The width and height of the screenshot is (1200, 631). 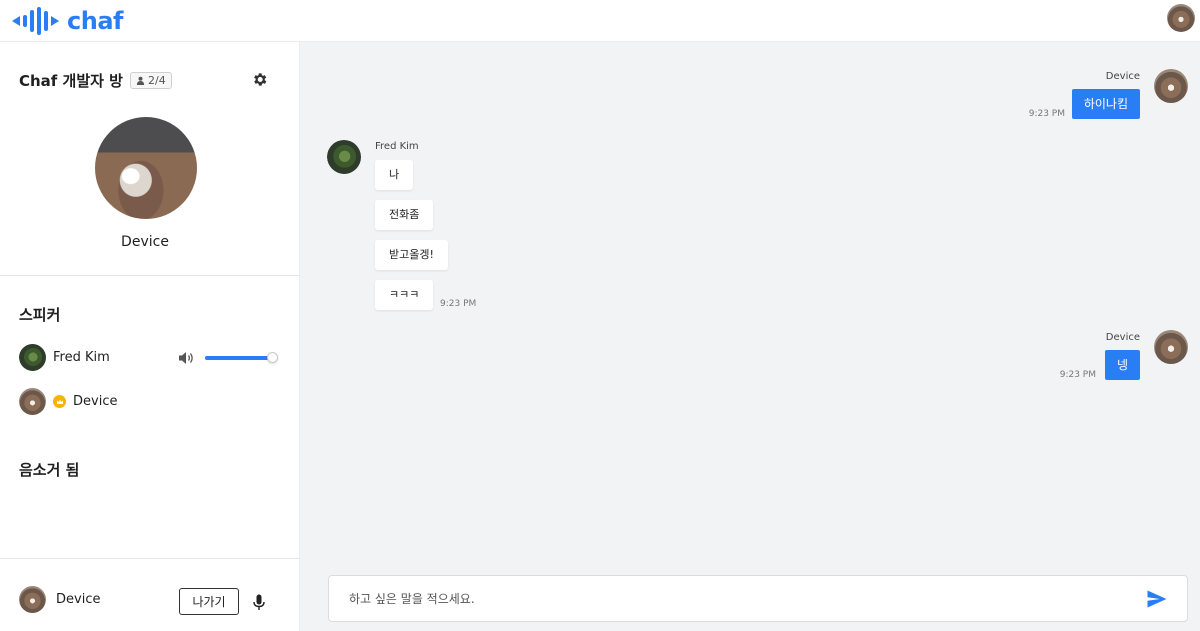 What do you see at coordinates (404, 295) in the screenshot?
I see `message-bubble: ㅋㅋㅋ` at bounding box center [404, 295].